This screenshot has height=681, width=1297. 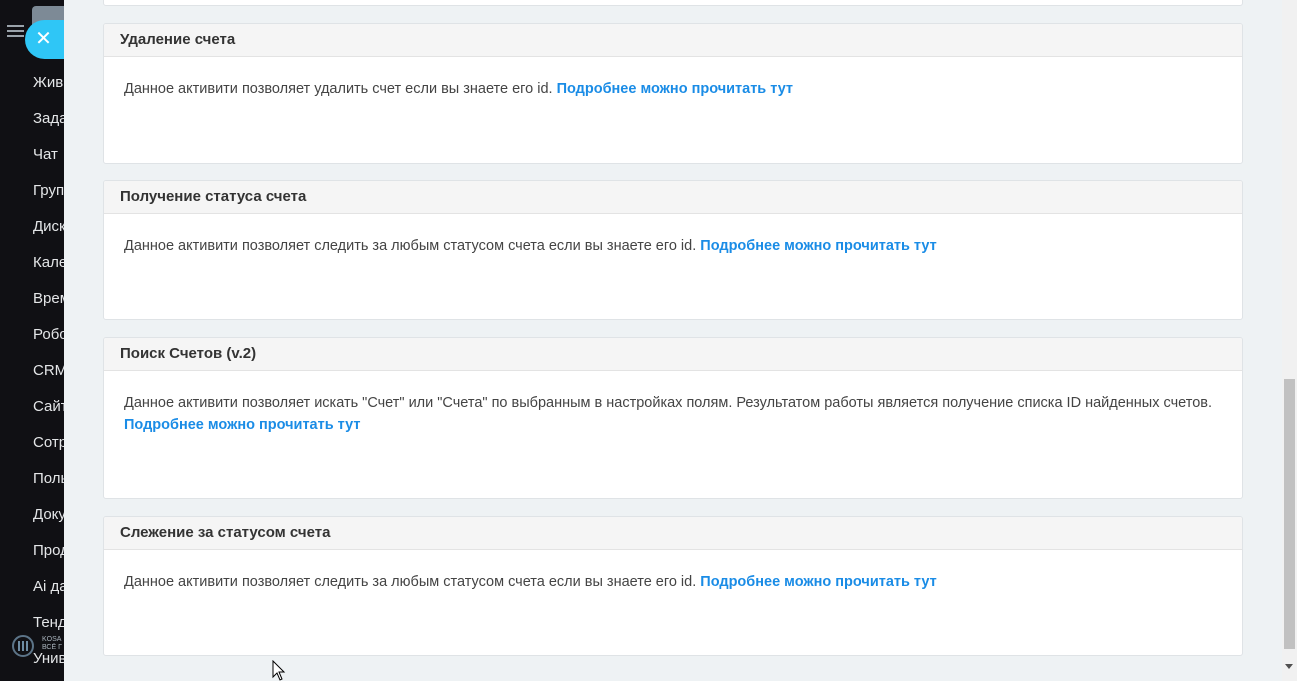 I want to click on menu-icon, so click(x=15, y=31).